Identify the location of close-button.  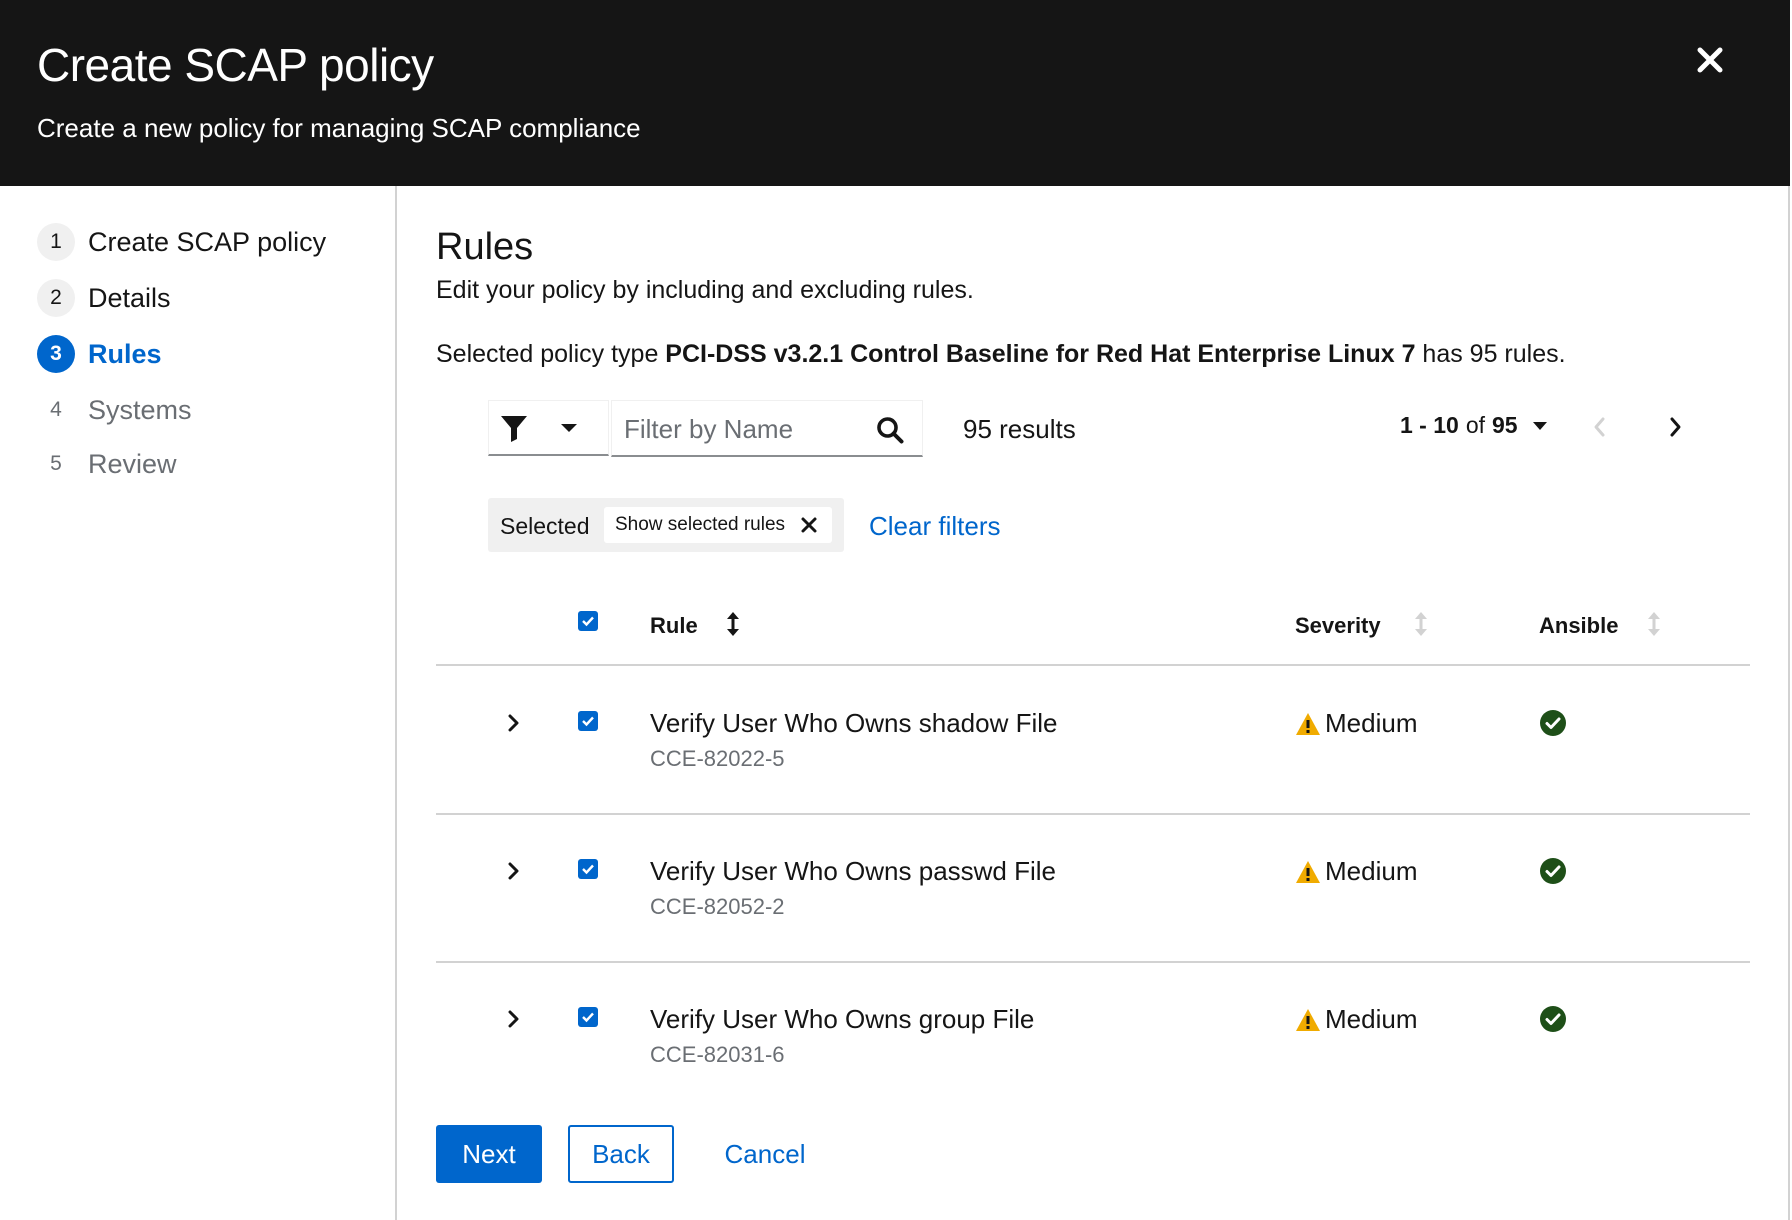
(1710, 60).